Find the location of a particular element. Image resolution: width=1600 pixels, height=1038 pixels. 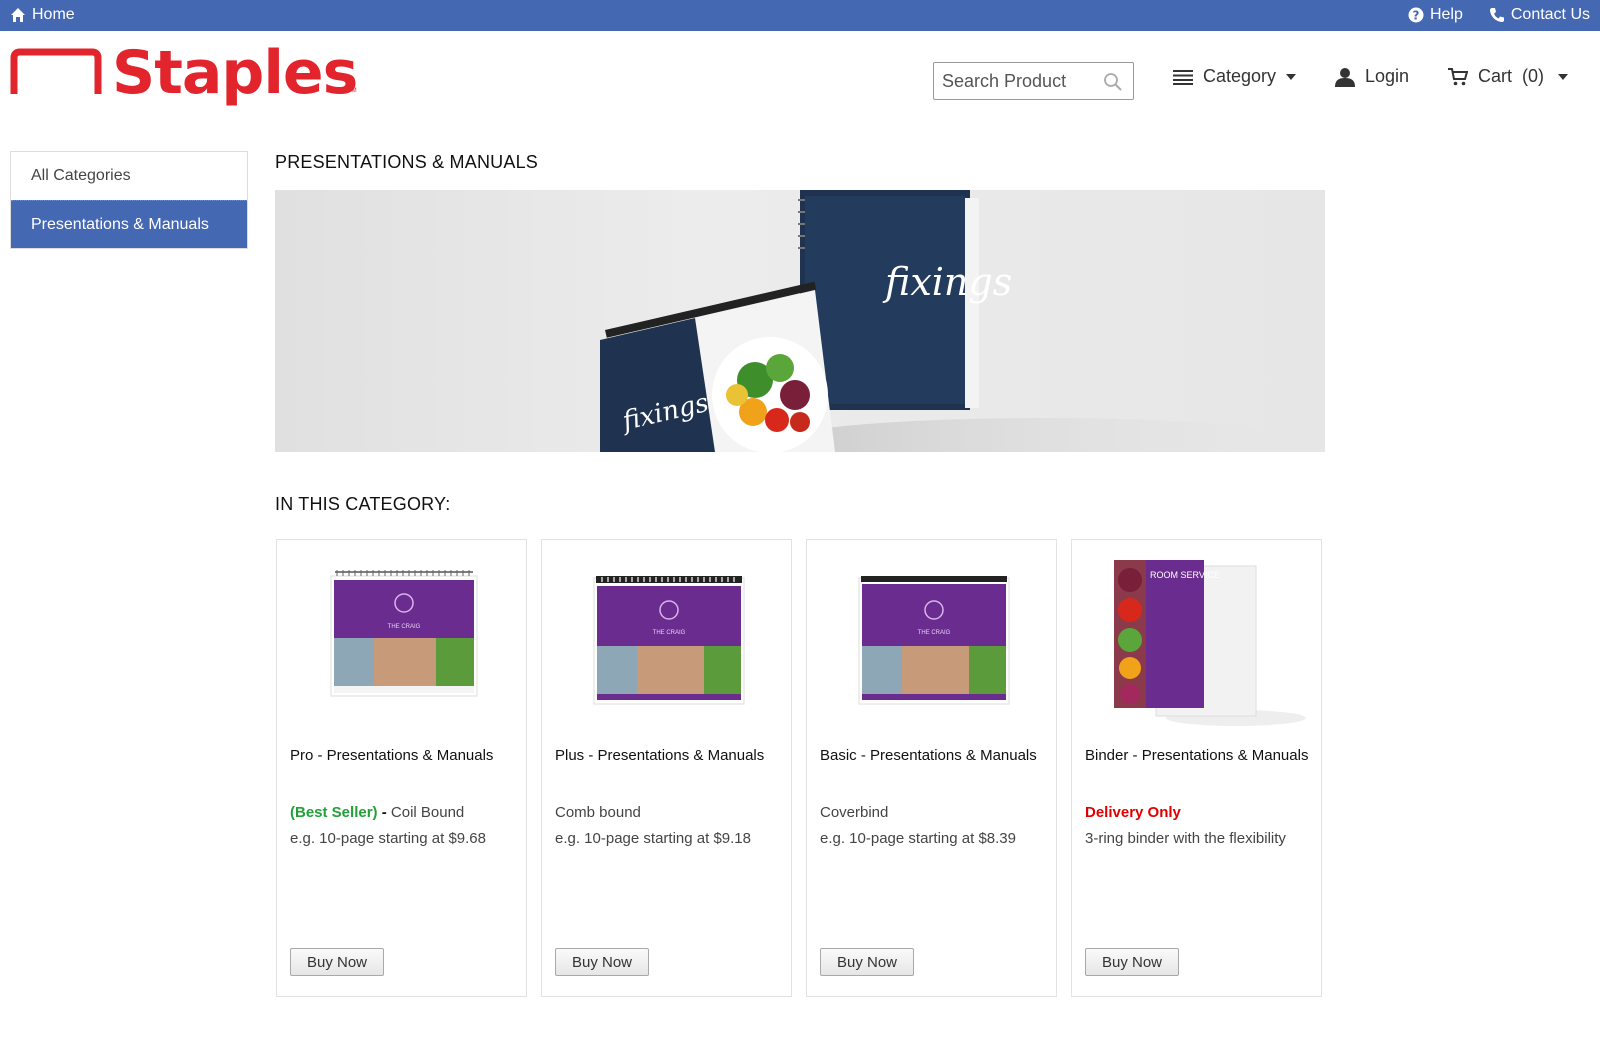

login-link: Login is located at coordinates (1372, 76).